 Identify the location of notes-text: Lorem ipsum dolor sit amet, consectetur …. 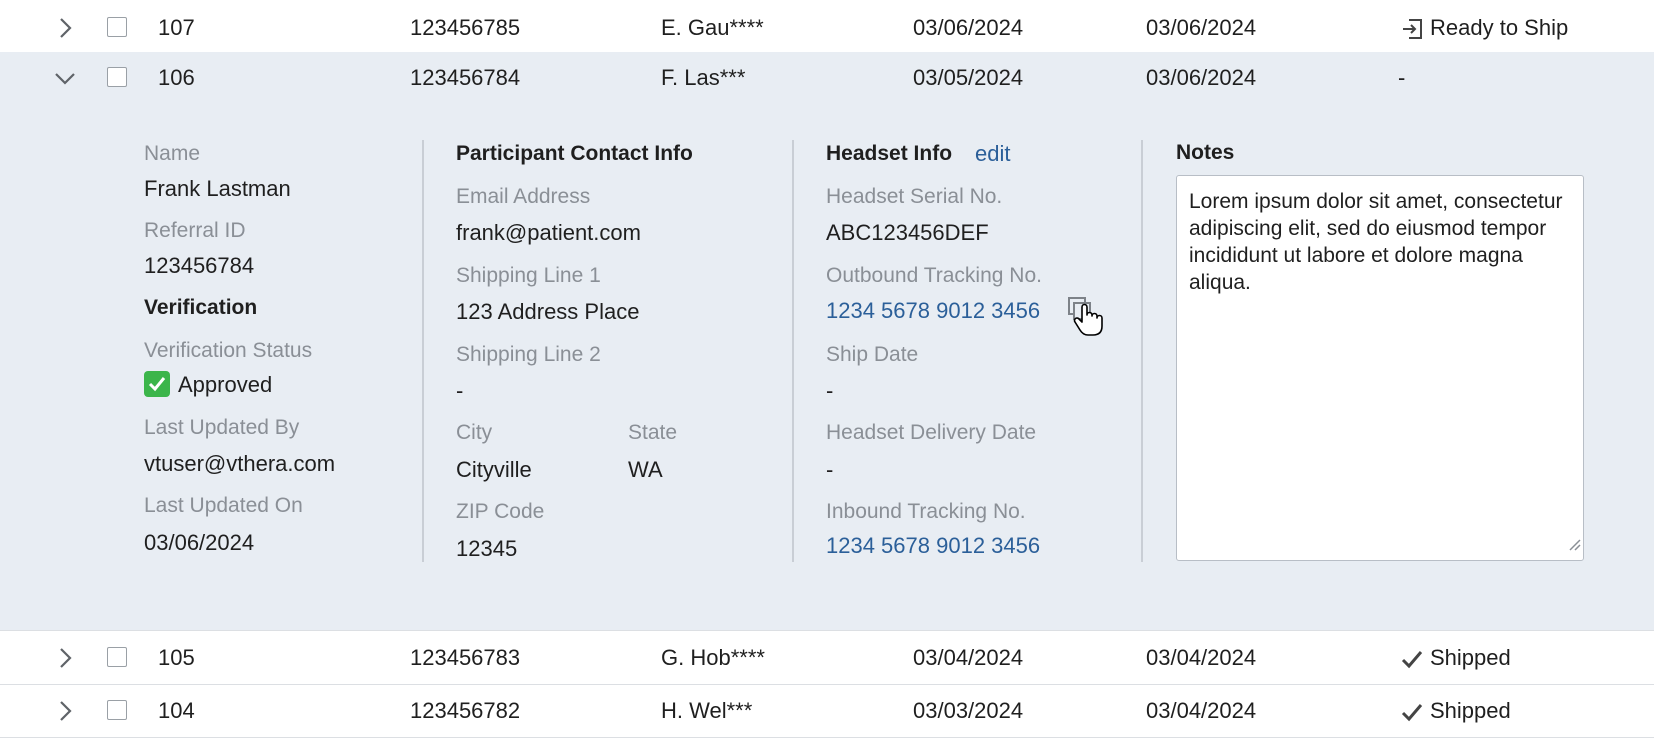
(1376, 242).